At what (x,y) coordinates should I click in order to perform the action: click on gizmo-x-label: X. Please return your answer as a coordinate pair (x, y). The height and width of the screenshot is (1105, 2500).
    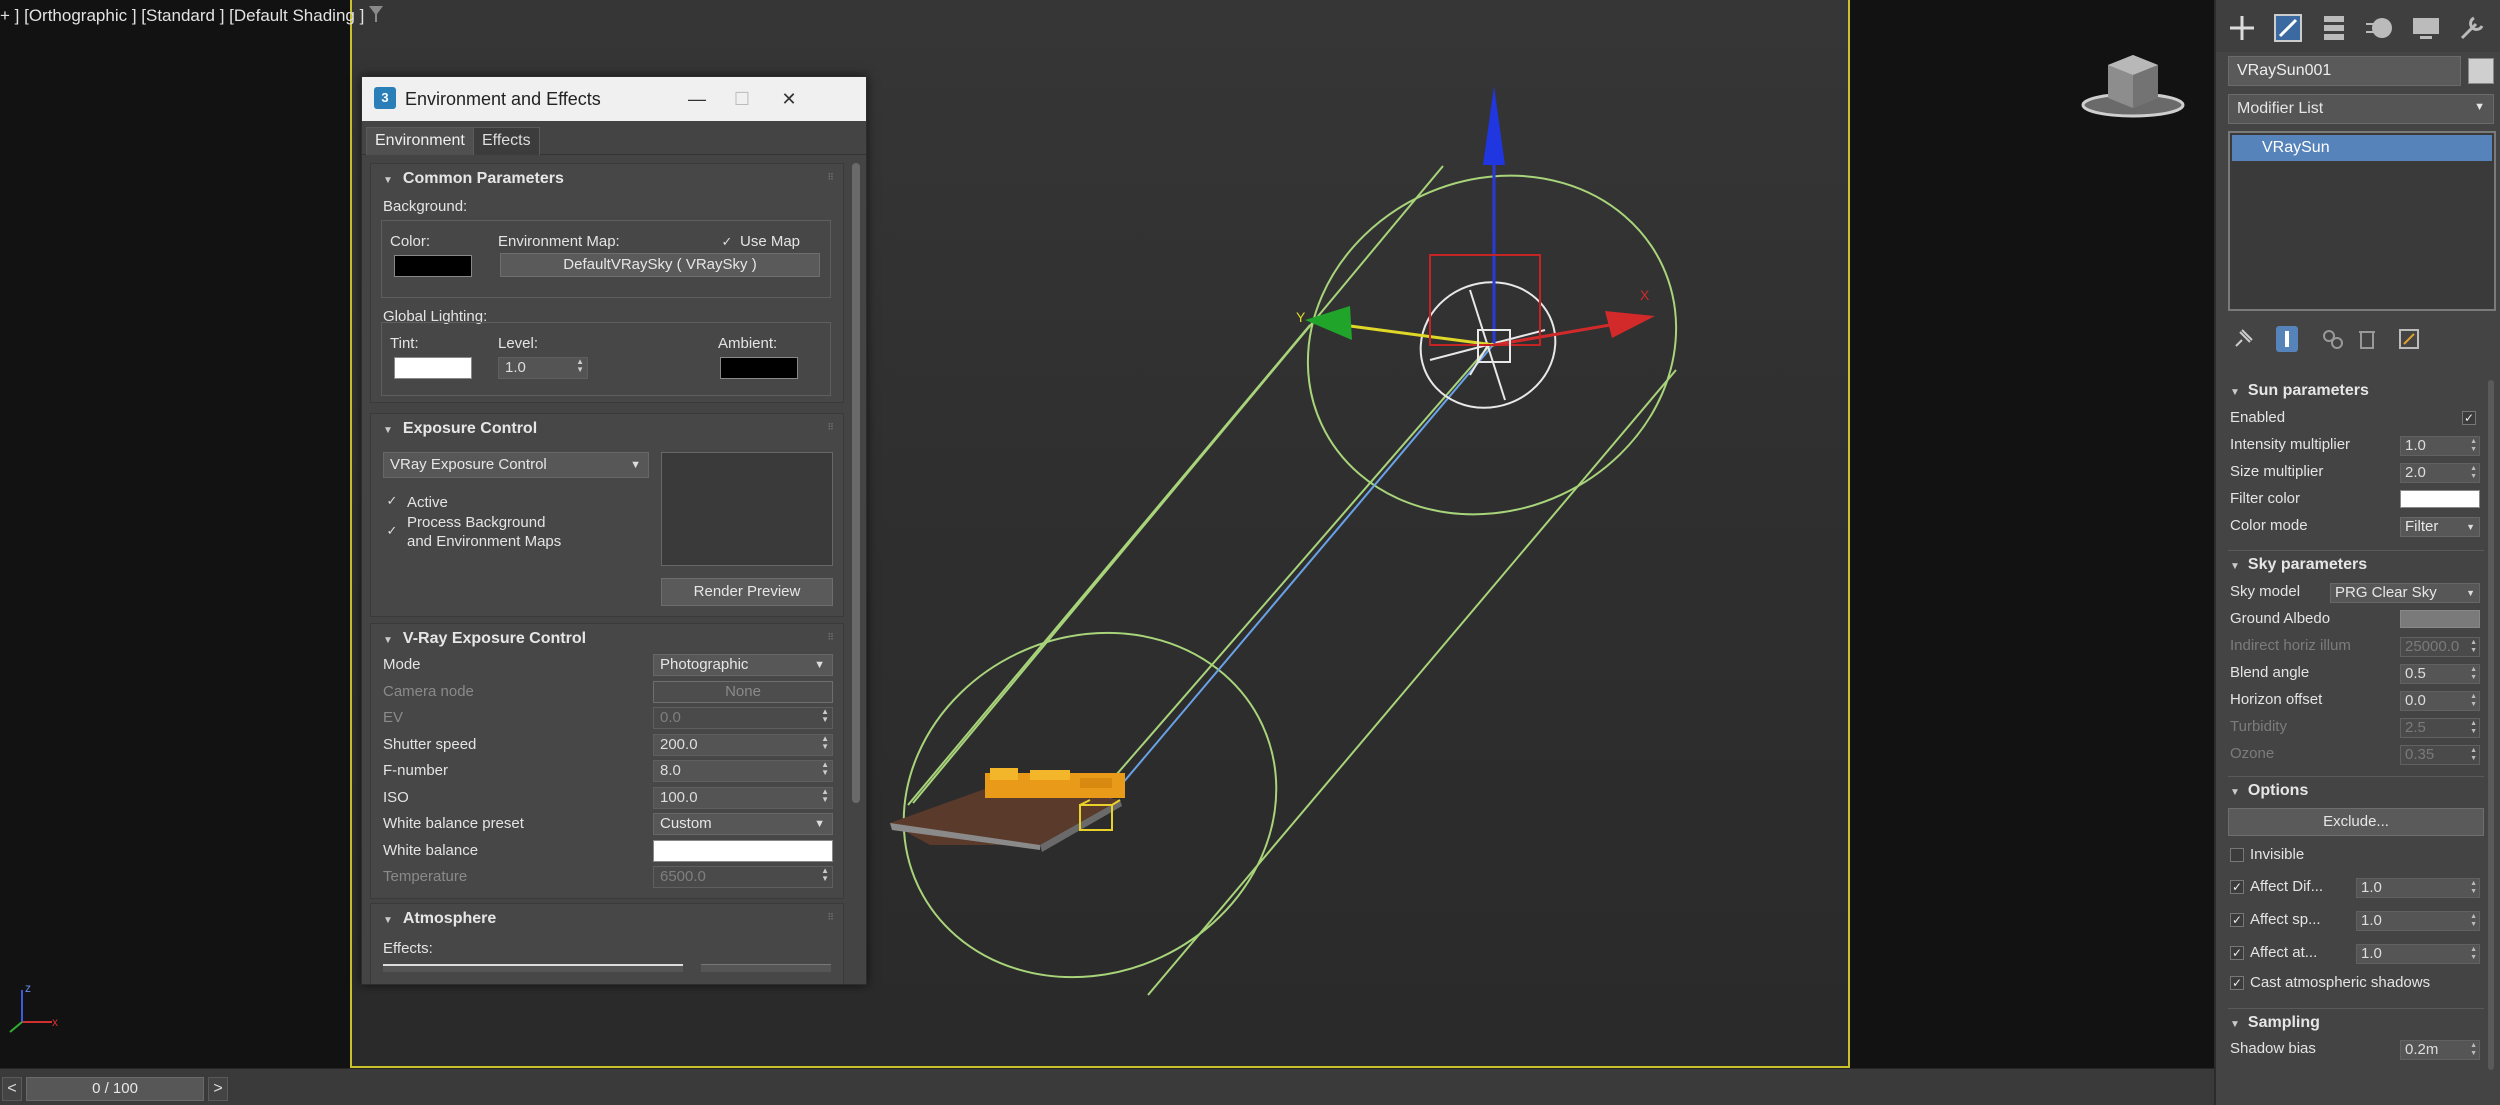
    Looking at the image, I should click on (1645, 295).